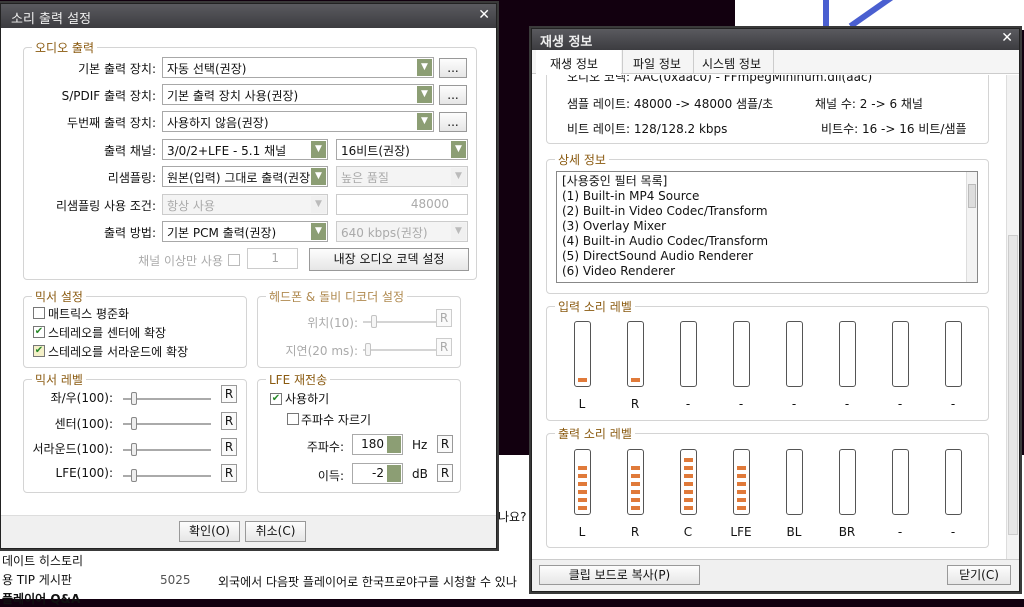 The height and width of the screenshot is (607, 1024). What do you see at coordinates (272, 258) in the screenshot?
I see `min-channels-spinner: 1` at bounding box center [272, 258].